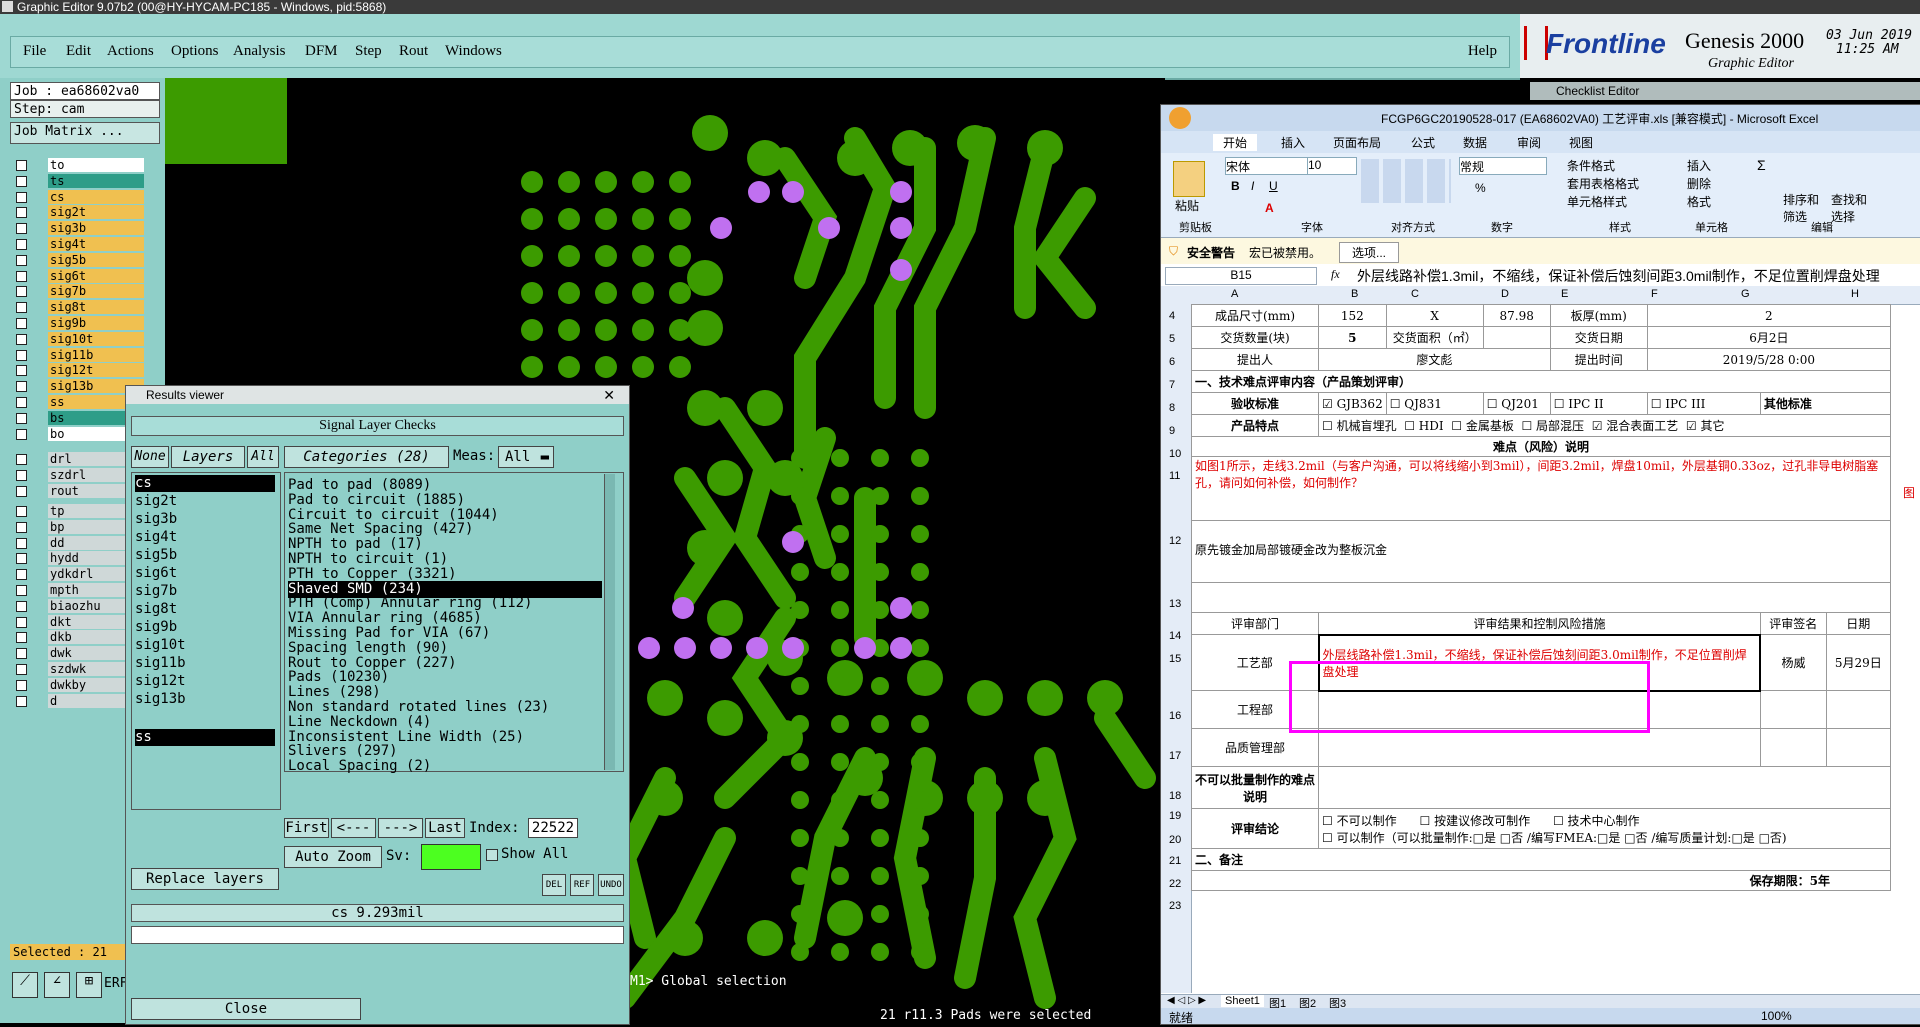  I want to click on meas-select: All ▬, so click(526, 457).